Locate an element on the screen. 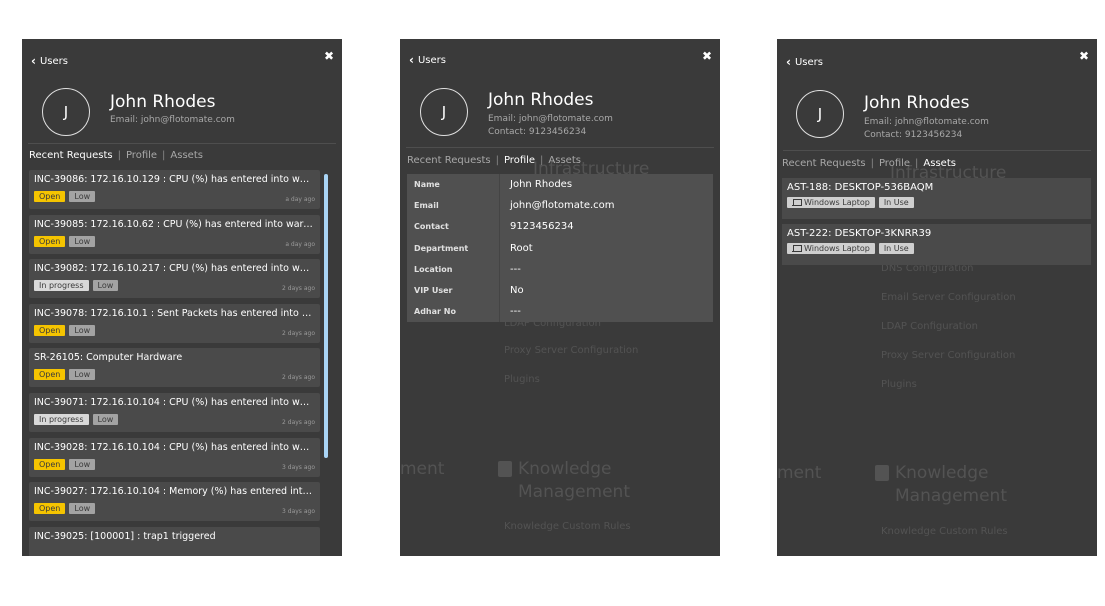 The width and height of the screenshot is (1105, 606). request-title: INC-39025: [100001] : trap1 triggered is located at coordinates (125, 536).